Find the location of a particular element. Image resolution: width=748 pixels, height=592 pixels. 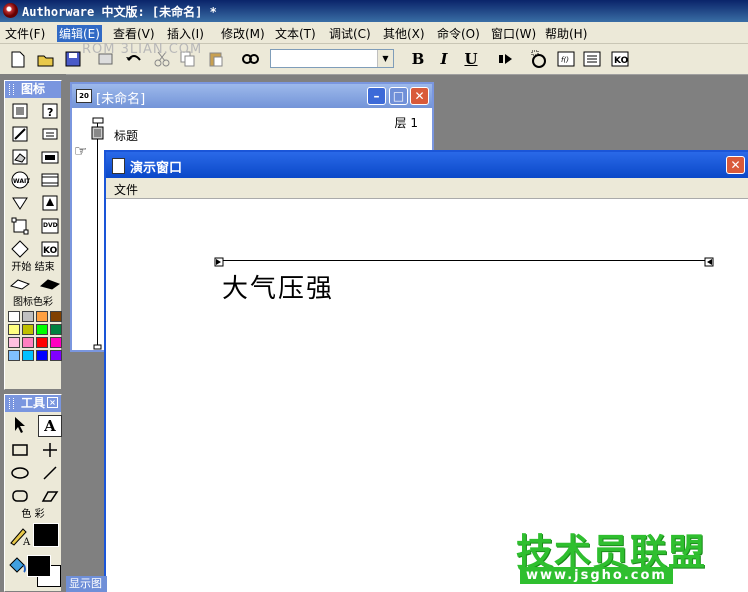

flow-icon-title-label: 标题 is located at coordinates (126, 135).